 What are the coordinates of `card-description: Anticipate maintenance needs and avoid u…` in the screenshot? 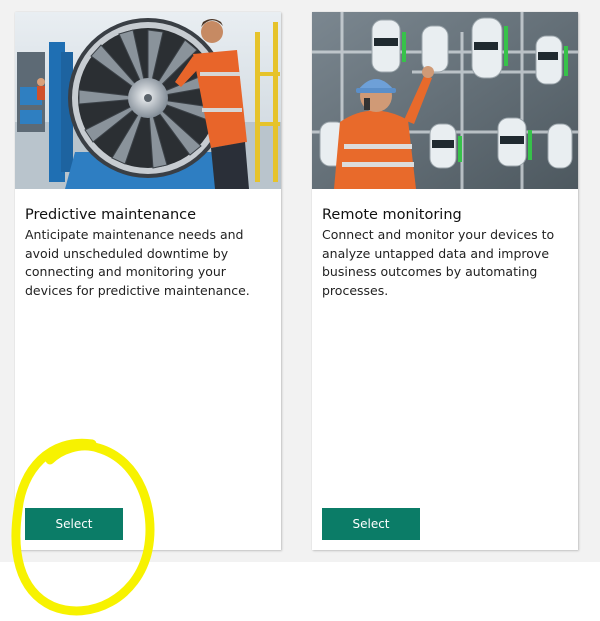 It's located at (137, 262).